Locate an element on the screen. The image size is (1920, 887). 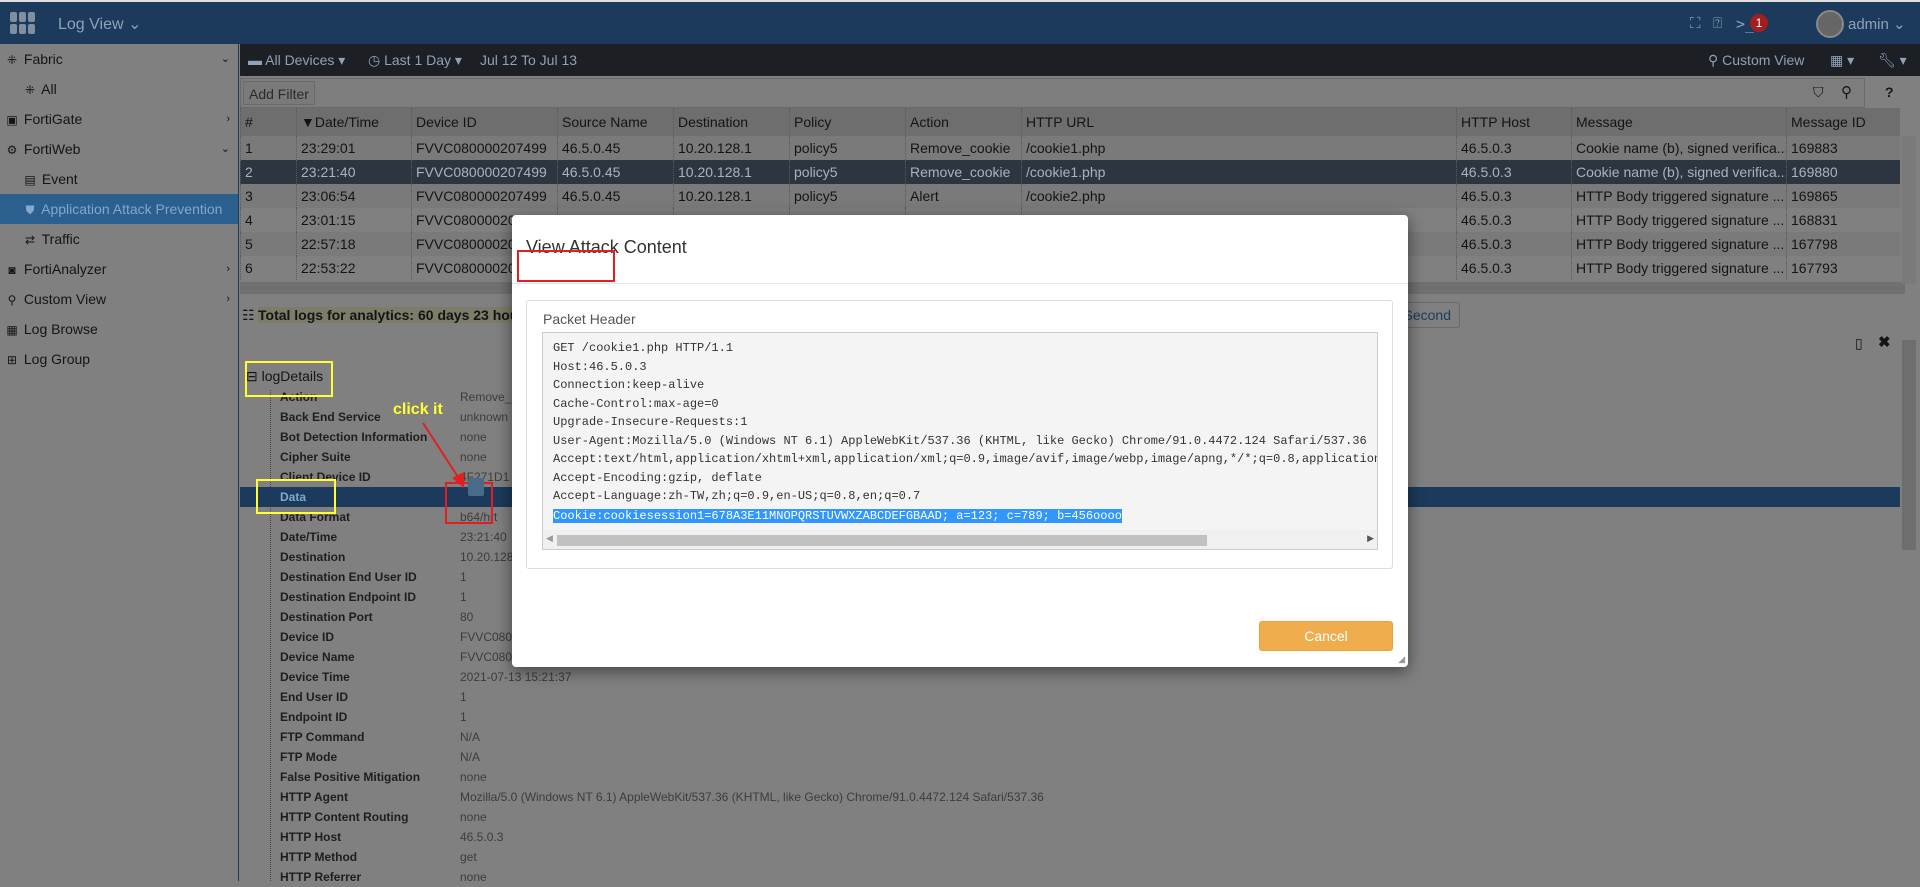
custom-view-button: ⚲ Custom View is located at coordinates (1756, 60).